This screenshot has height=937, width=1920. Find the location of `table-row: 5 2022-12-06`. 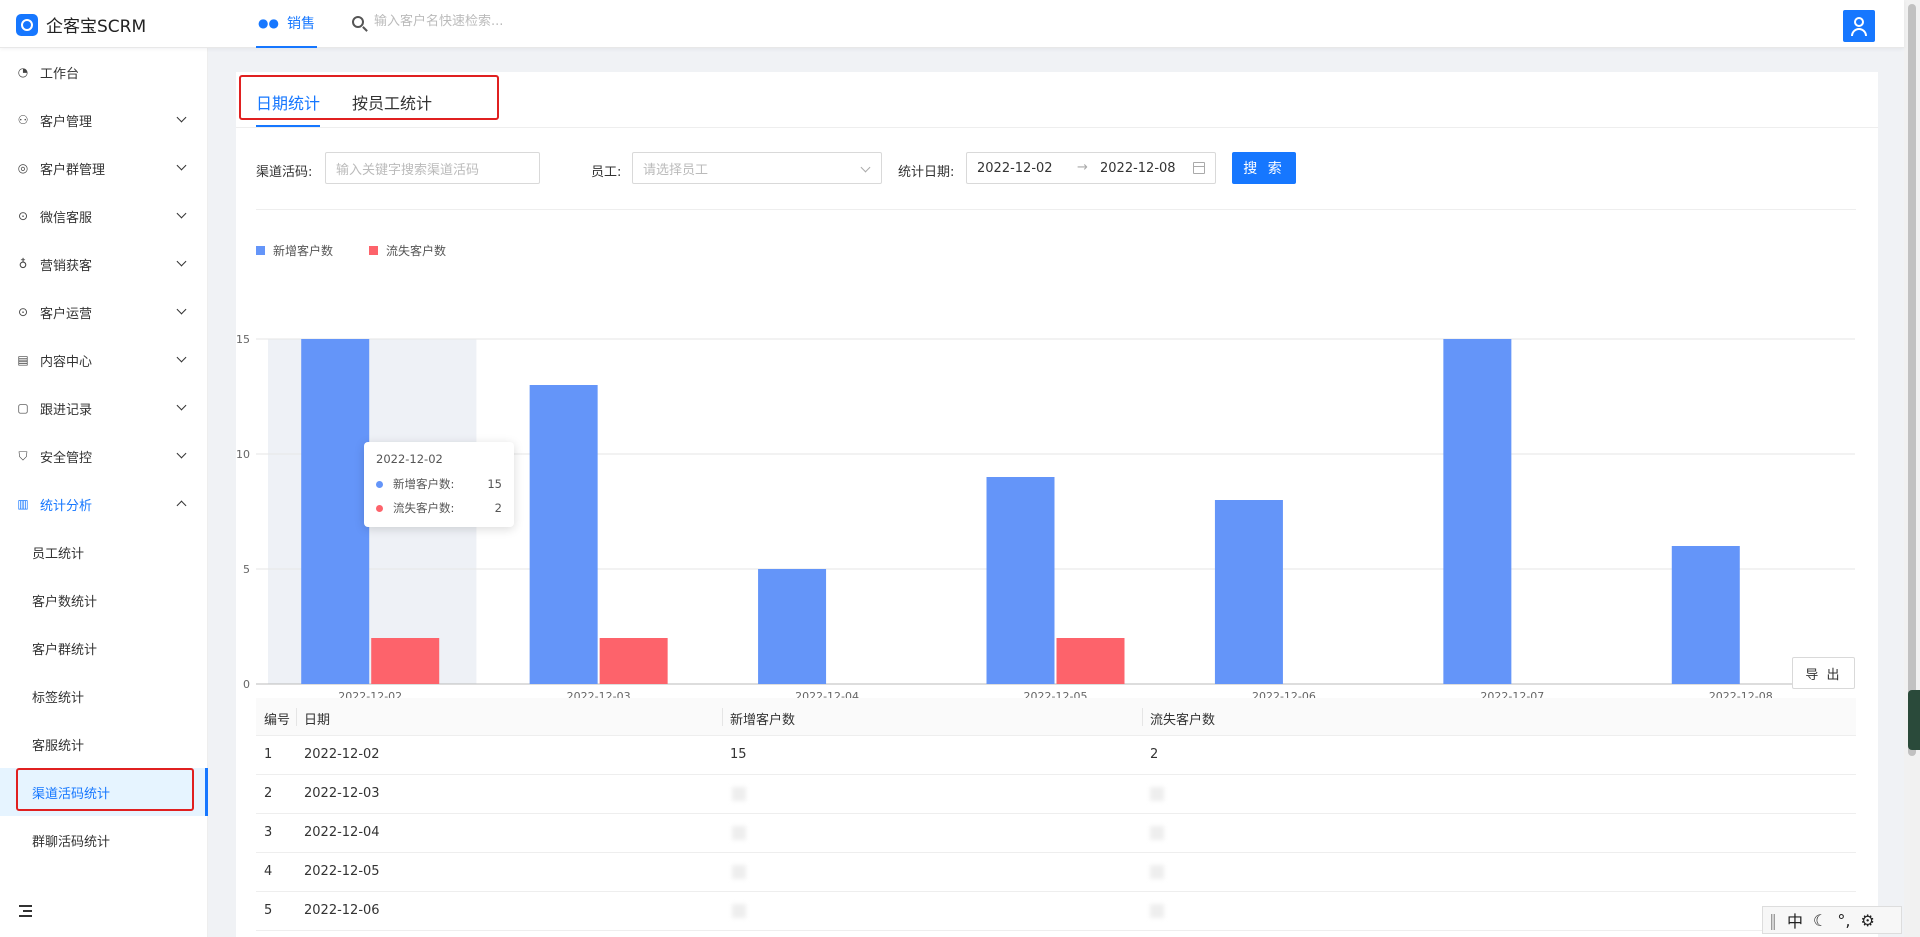

table-row: 5 2022-12-06 is located at coordinates (1056, 911).